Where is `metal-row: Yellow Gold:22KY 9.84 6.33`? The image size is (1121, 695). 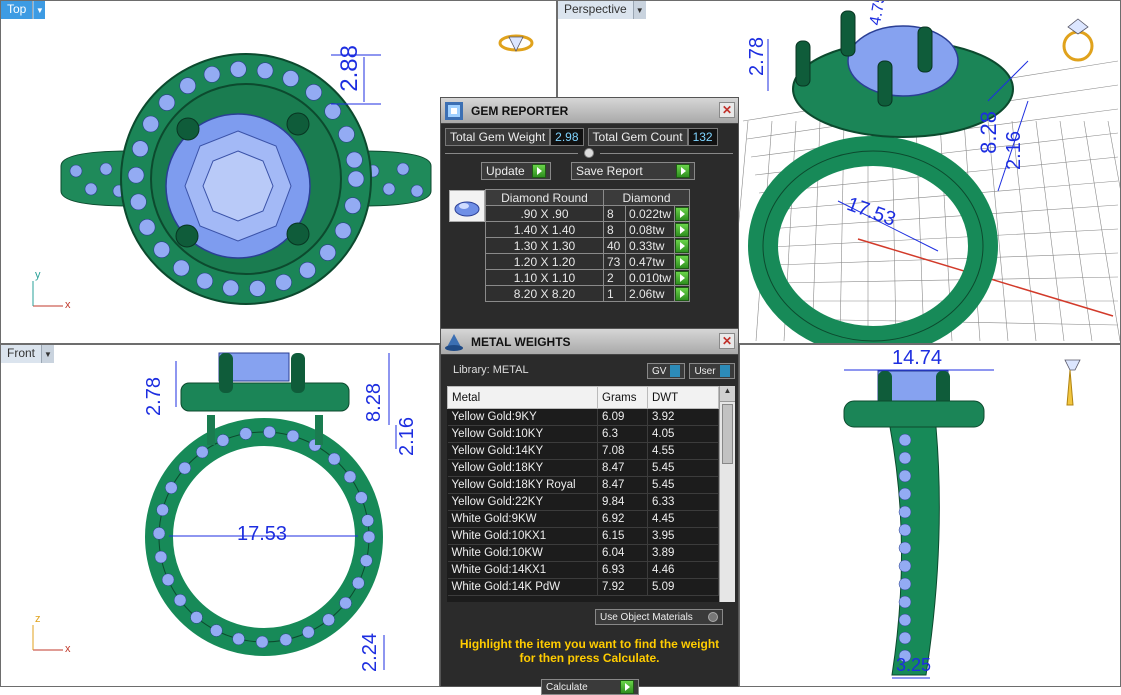 metal-row: Yellow Gold:22KY 9.84 6.33 is located at coordinates (583, 502).